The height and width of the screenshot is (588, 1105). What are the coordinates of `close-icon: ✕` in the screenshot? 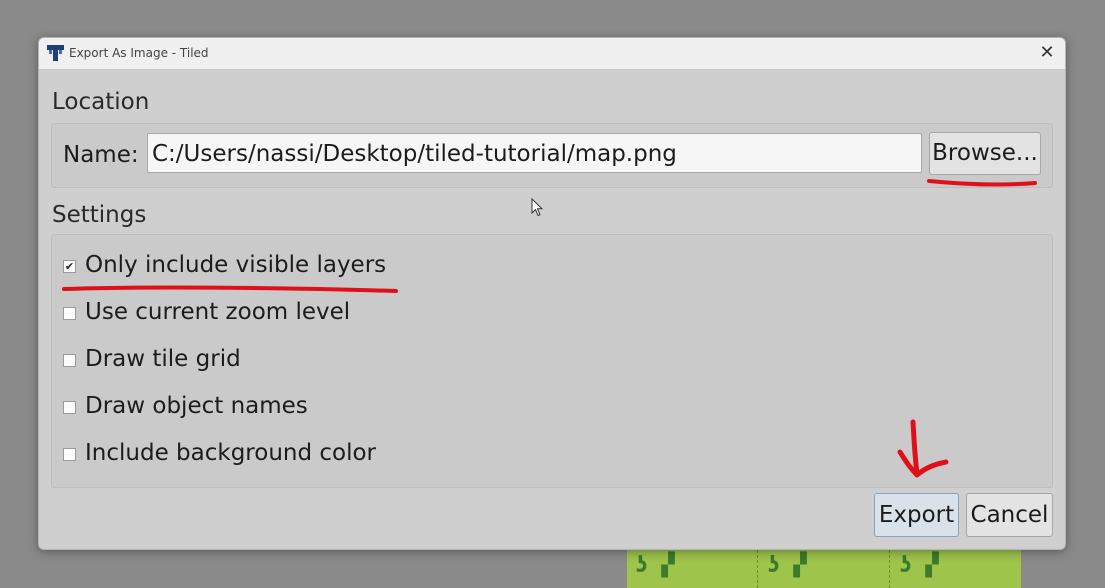 It's located at (1047, 53).